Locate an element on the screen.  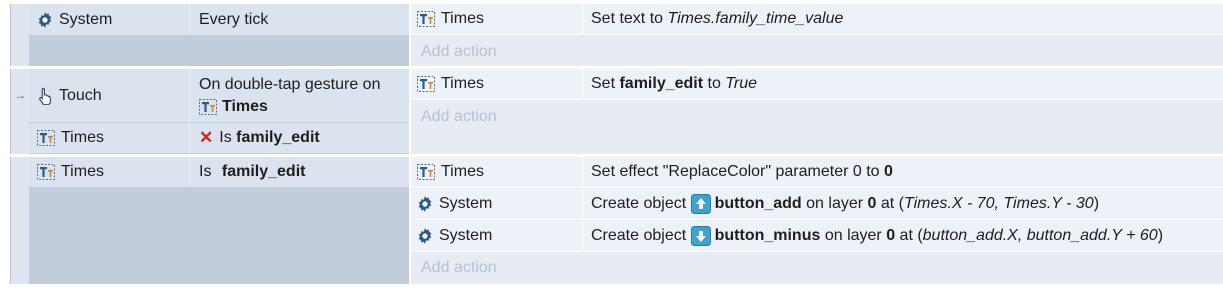
condition-text: Is family_edit is located at coordinates (299, 172).